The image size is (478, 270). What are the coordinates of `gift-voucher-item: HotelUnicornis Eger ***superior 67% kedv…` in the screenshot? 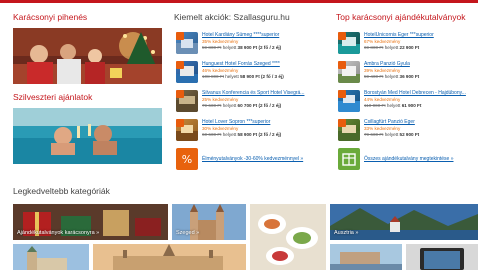 It's located at (408, 45).